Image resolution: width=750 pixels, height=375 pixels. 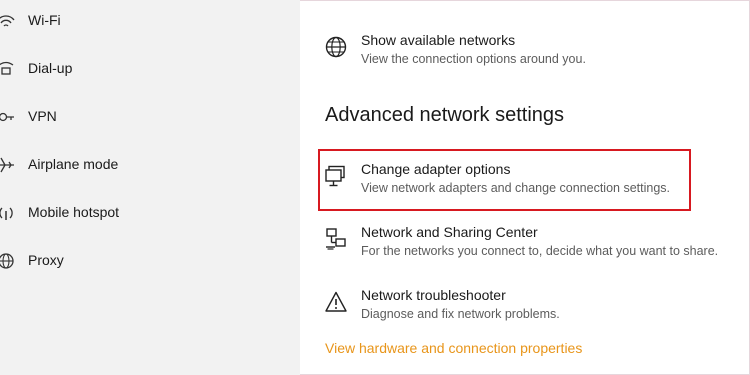 I want to click on sidebar-item-mobile-hotspot: Mobile hotspot, so click(x=145, y=213).